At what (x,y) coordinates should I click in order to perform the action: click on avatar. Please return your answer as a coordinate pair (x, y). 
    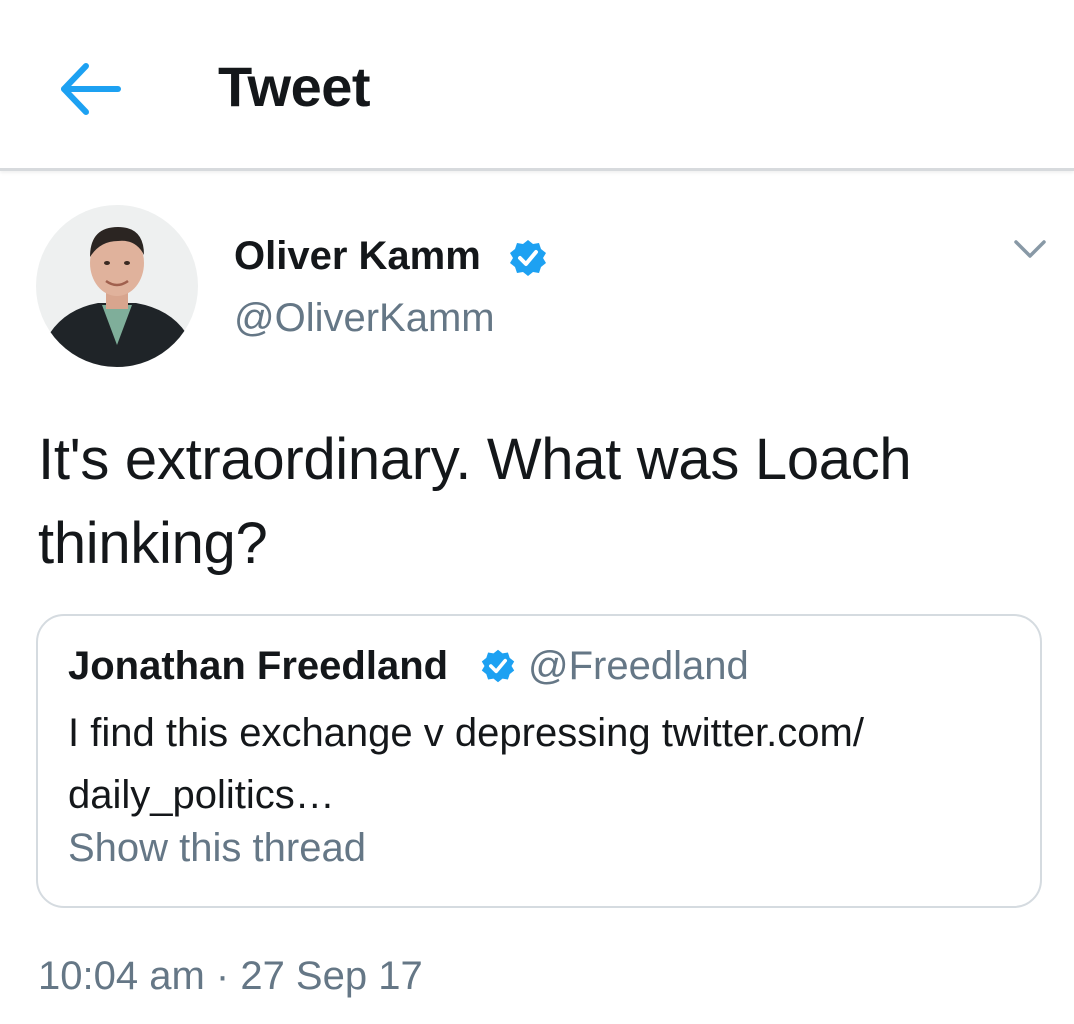
    Looking at the image, I should click on (117, 286).